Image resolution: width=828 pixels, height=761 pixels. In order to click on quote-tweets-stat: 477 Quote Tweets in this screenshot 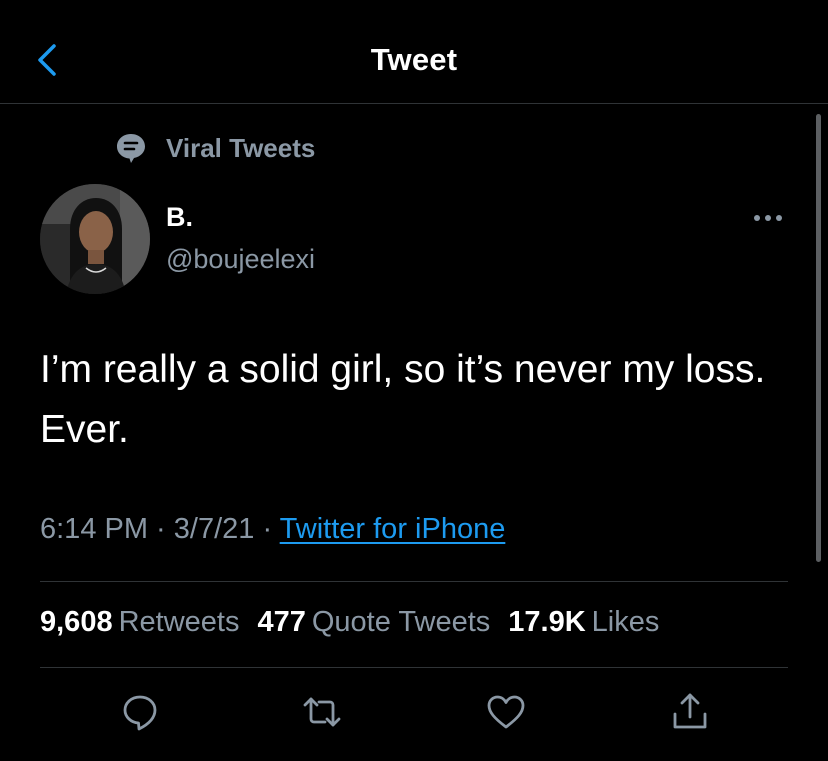, I will do `click(373, 622)`.